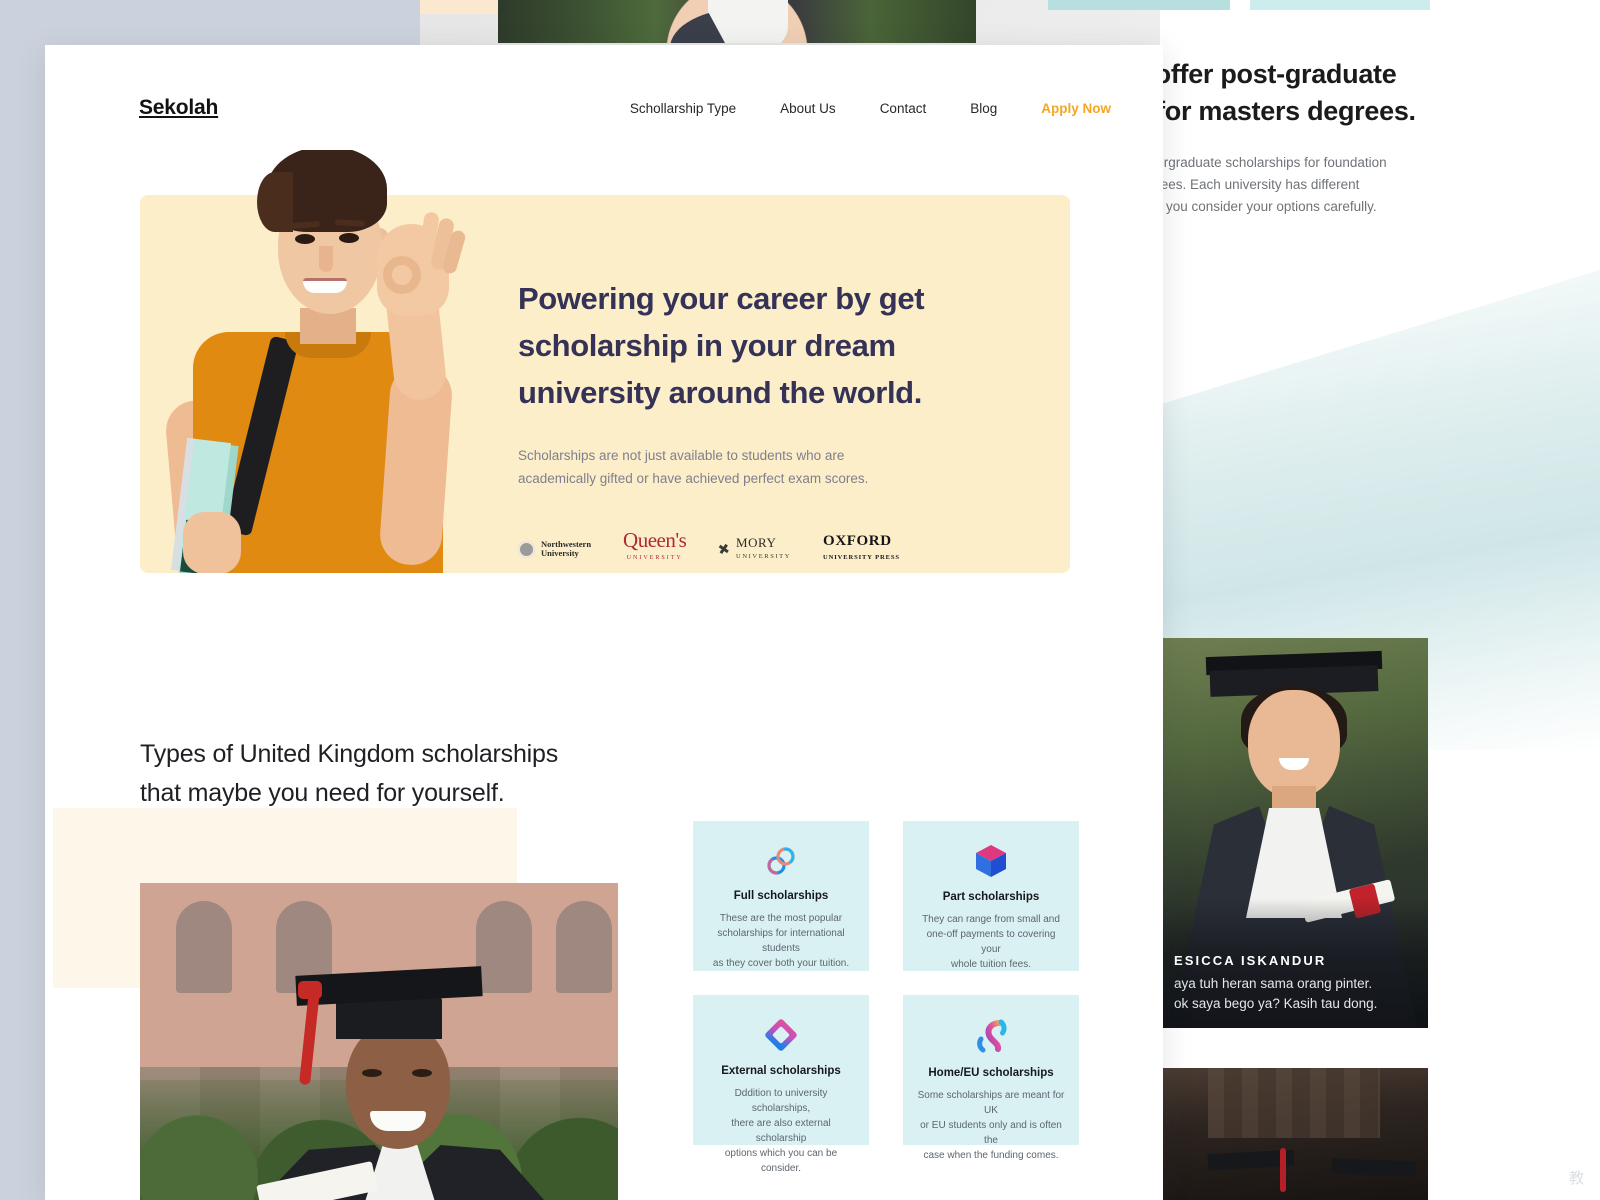  What do you see at coordinates (1276, 1003) in the screenshot?
I see `testimonial-quote-line2: ok saya bego ya? Kasih tau dong.` at bounding box center [1276, 1003].